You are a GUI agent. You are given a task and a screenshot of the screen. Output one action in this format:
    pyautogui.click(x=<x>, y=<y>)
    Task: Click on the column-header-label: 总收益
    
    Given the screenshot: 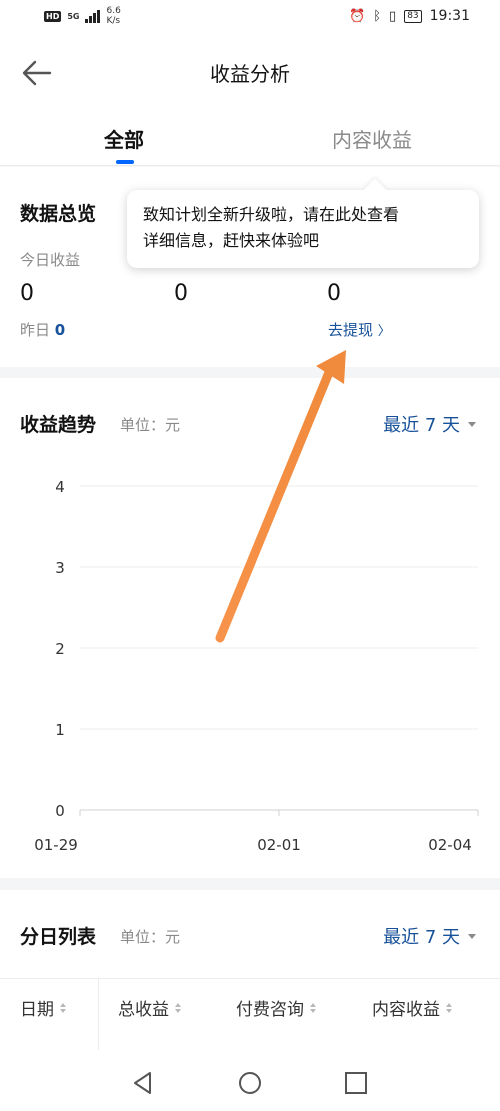 What is the action you would take?
    pyautogui.click(x=143, y=1010)
    